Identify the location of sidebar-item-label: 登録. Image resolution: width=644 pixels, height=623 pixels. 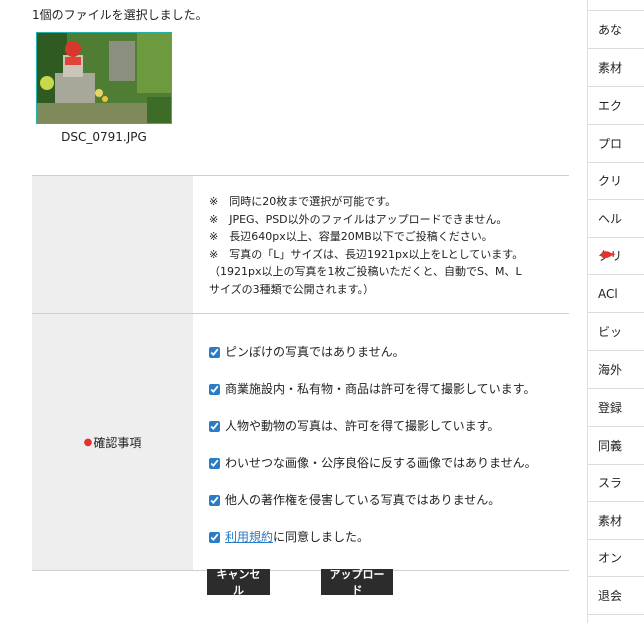
(610, 408).